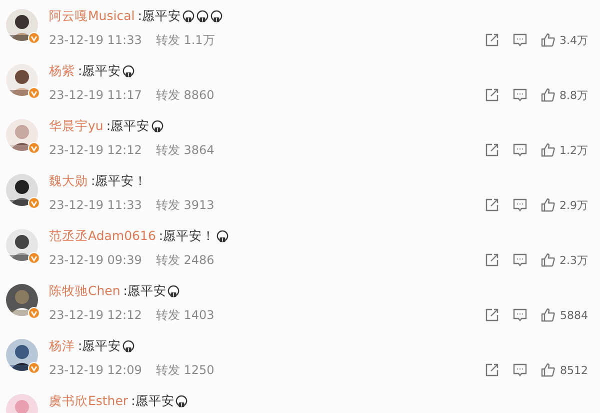 The height and width of the screenshot is (413, 600). Describe the element at coordinates (574, 370) in the screenshot. I see `like-count: 8512` at that location.